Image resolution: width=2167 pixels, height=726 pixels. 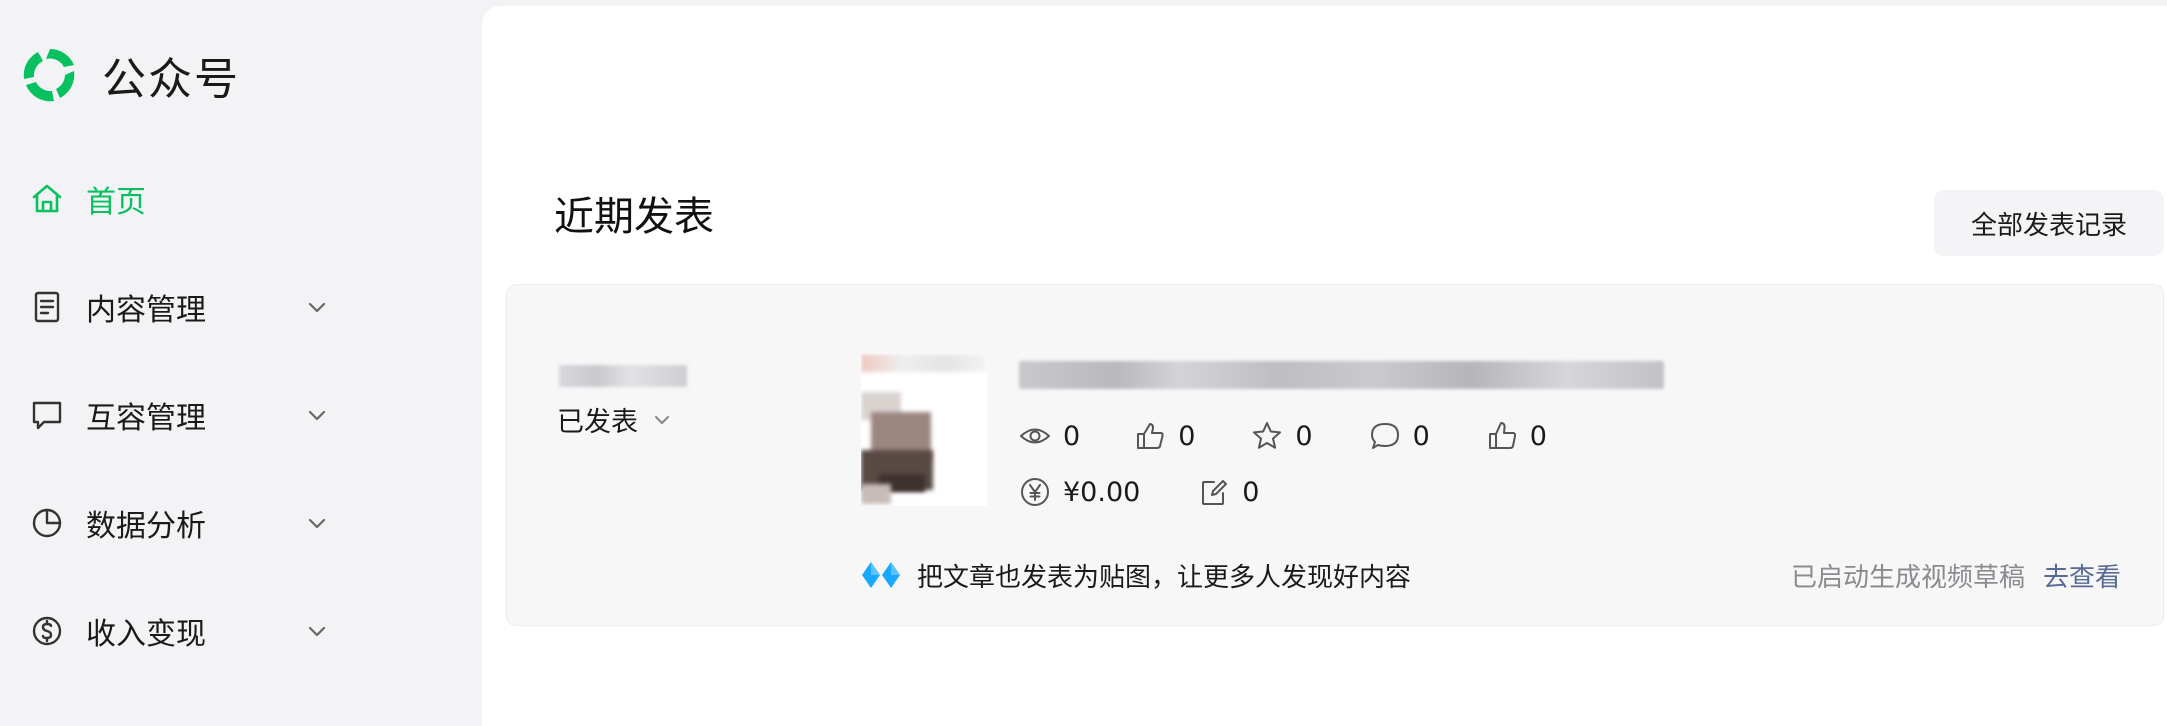 I want to click on stat-edits: 0, so click(x=1228, y=492).